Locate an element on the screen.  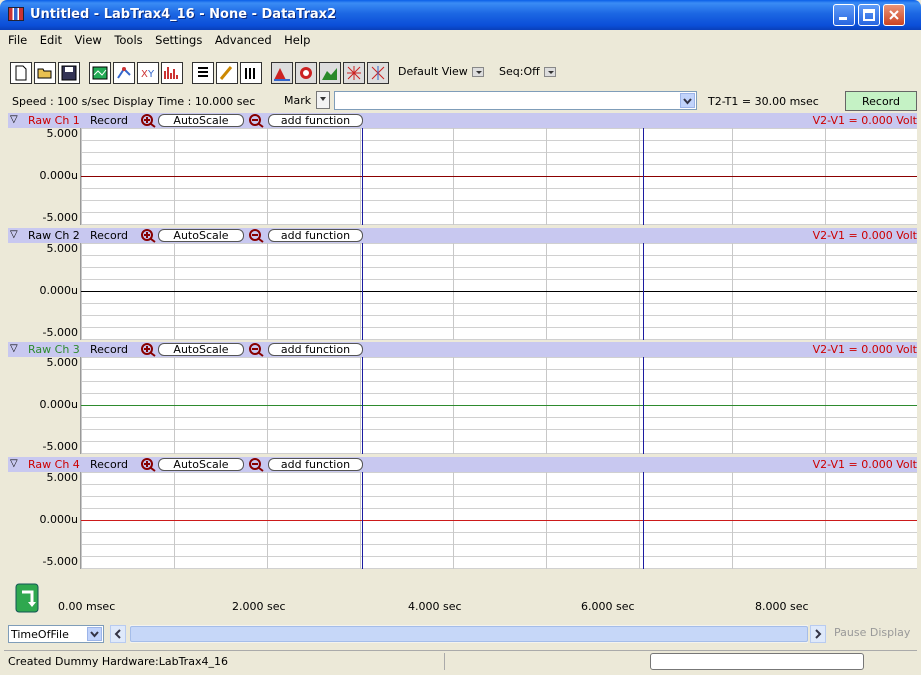
horizontal-scrollbar is located at coordinates (469, 634).